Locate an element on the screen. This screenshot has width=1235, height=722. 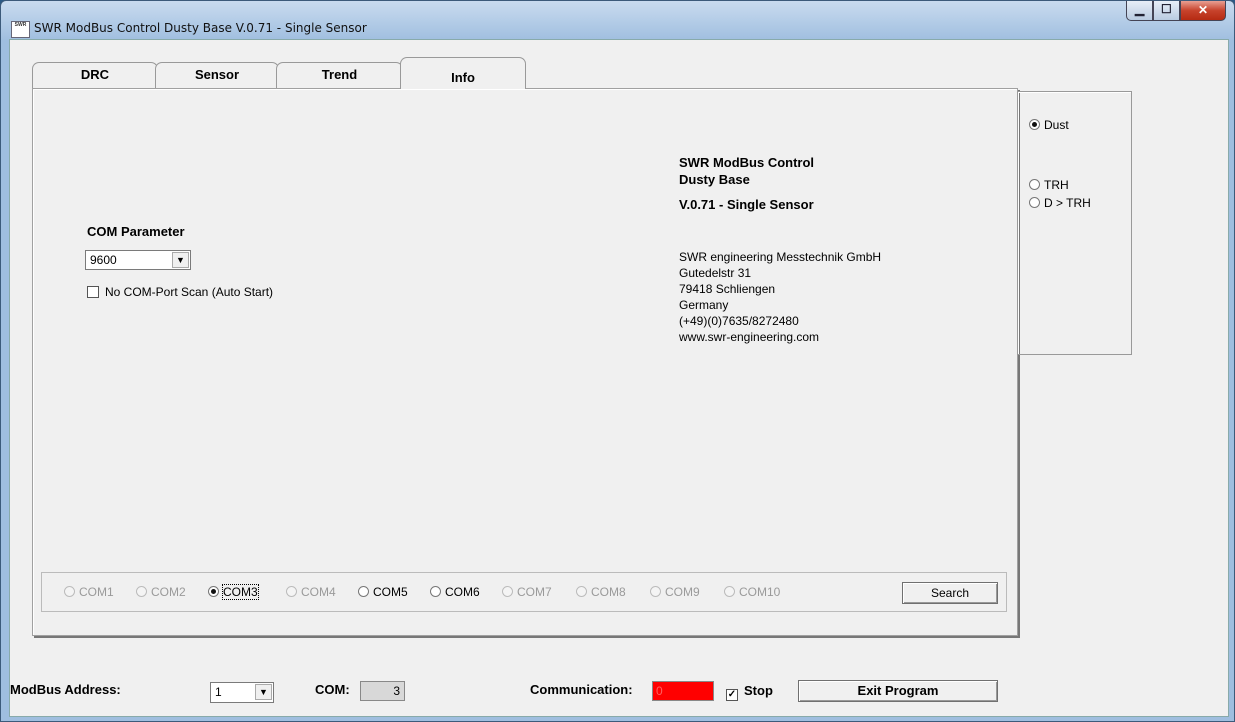
company-country: Germany is located at coordinates (704, 305).